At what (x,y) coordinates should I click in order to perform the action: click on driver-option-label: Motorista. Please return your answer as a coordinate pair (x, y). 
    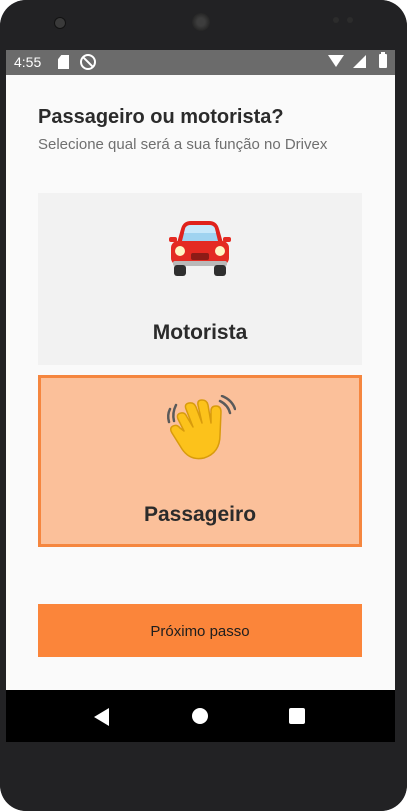
    Looking at the image, I should click on (200, 332).